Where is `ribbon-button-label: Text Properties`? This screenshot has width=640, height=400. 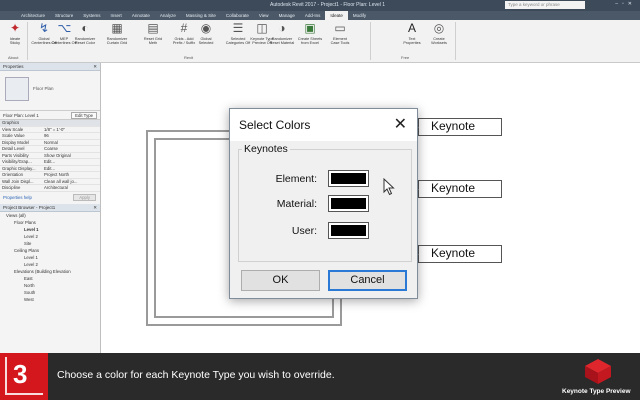 ribbon-button-label: Text Properties is located at coordinates (412, 41).